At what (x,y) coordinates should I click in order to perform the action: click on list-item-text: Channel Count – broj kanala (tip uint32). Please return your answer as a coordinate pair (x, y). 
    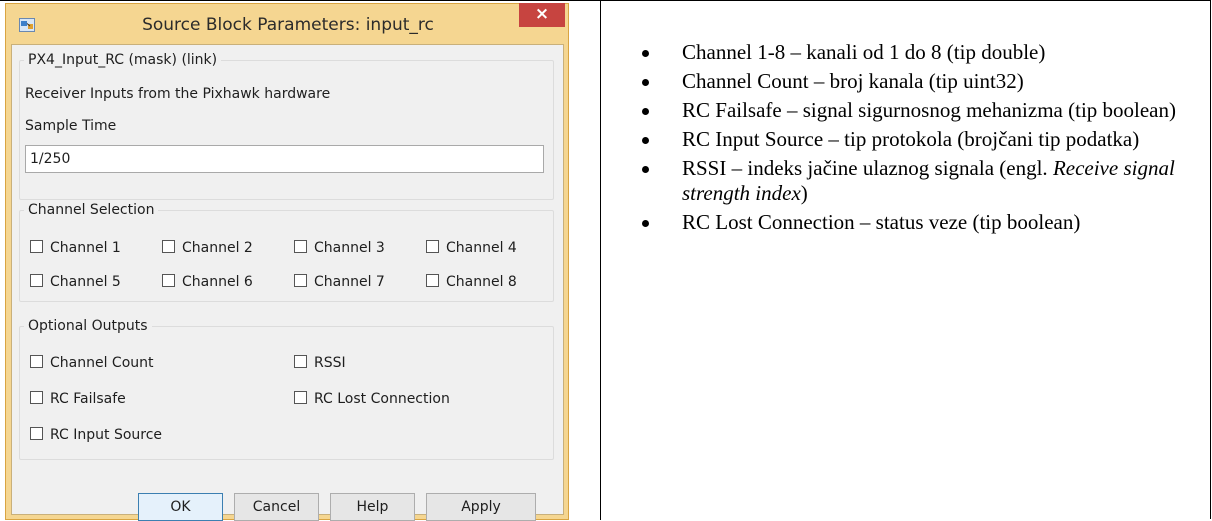
    Looking at the image, I should click on (853, 81).